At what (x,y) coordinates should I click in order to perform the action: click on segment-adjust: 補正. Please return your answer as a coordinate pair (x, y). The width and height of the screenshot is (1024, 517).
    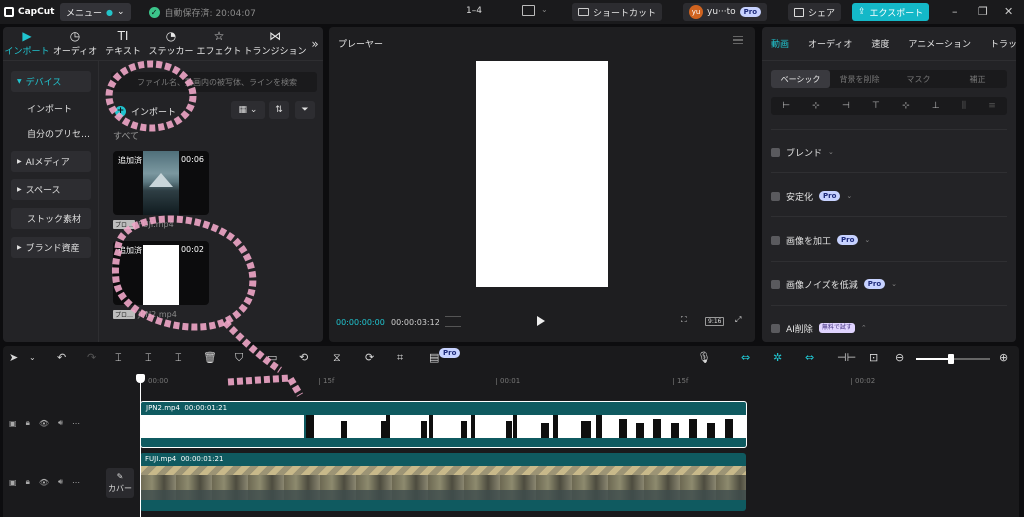
    Looking at the image, I should click on (977, 79).